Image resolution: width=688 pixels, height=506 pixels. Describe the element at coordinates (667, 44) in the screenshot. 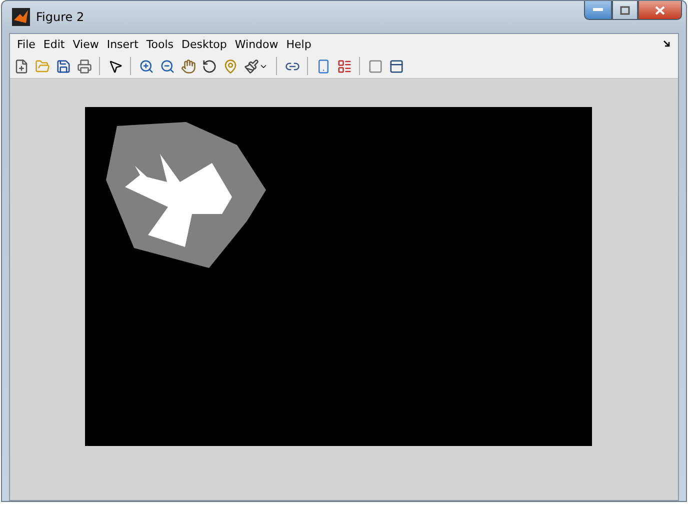

I see `dock-arrow-icon` at that location.